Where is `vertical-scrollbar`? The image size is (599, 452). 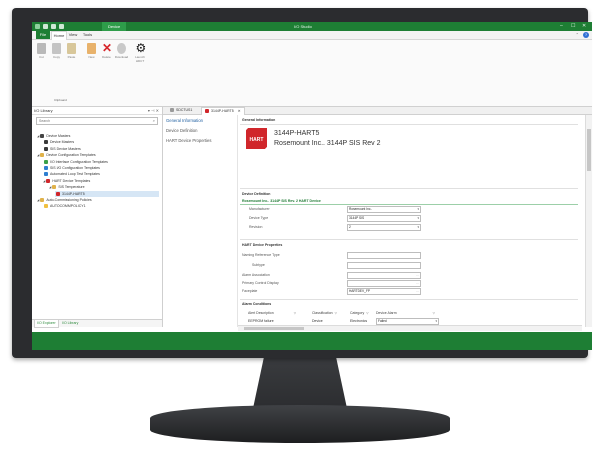
vertical-scrollbar is located at coordinates (588, 221).